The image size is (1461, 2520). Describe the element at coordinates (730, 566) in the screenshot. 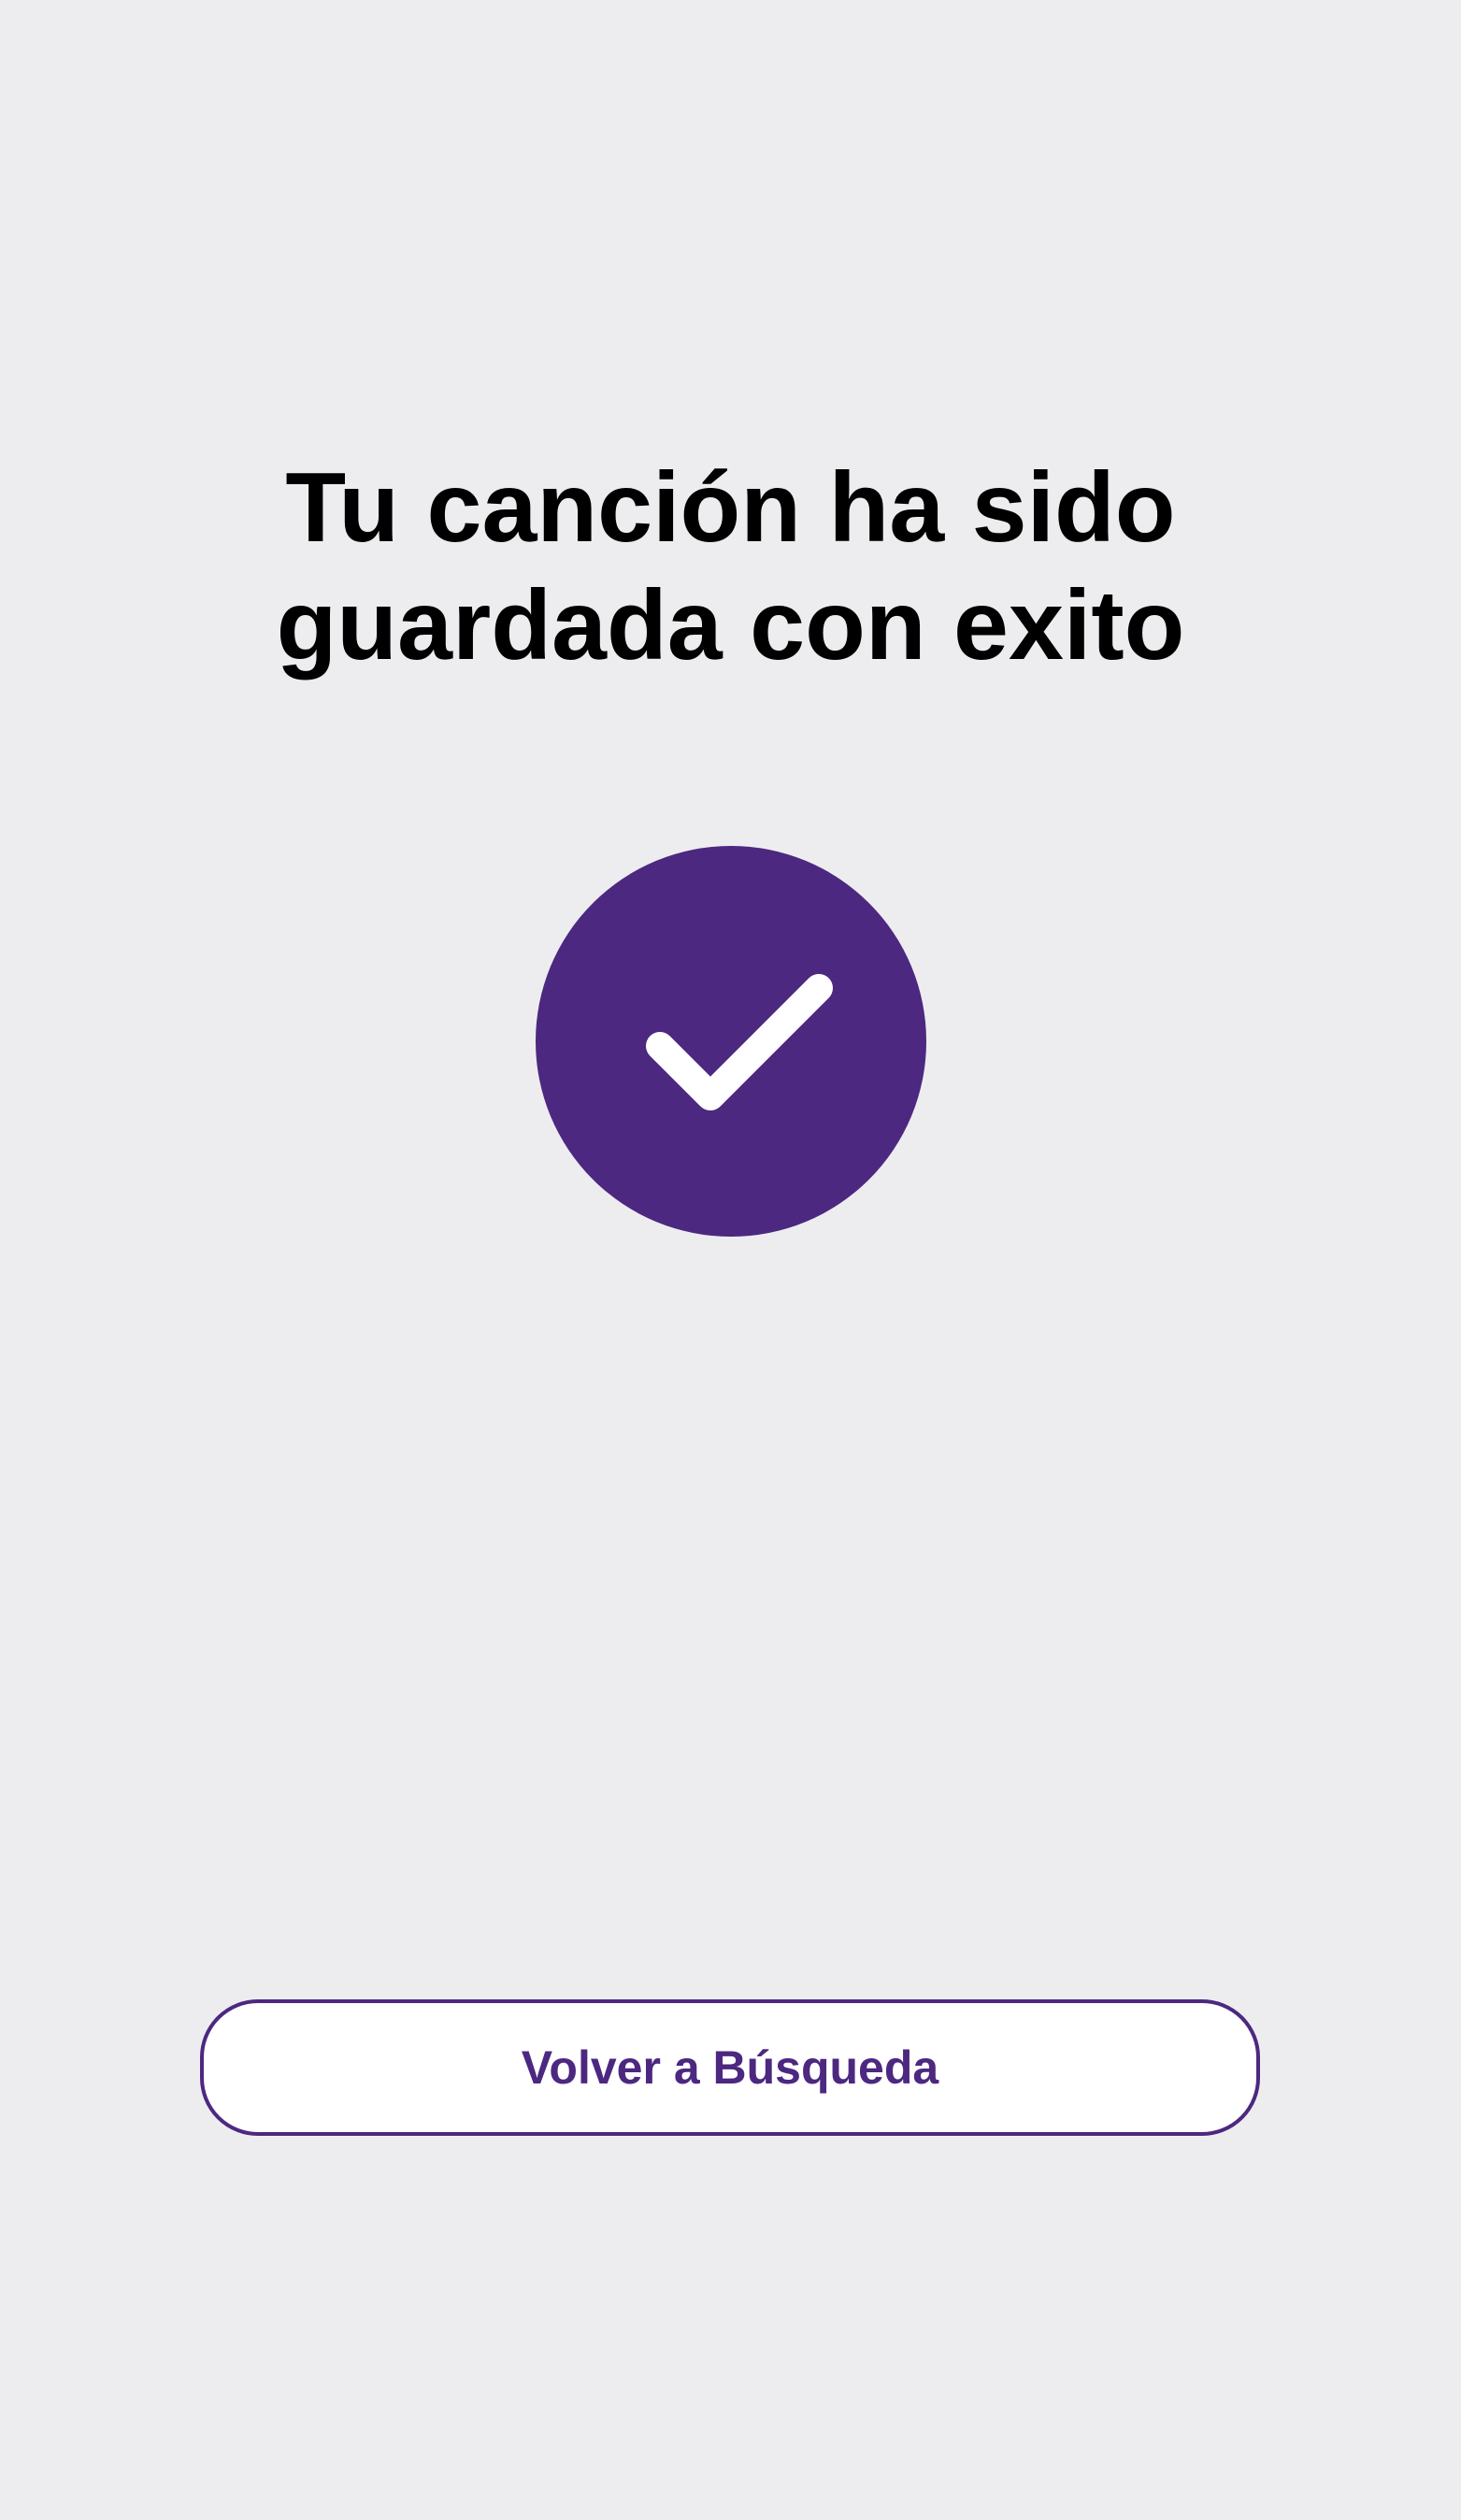

I see `page-title: Tu canción ha sido guardada con exito` at that location.